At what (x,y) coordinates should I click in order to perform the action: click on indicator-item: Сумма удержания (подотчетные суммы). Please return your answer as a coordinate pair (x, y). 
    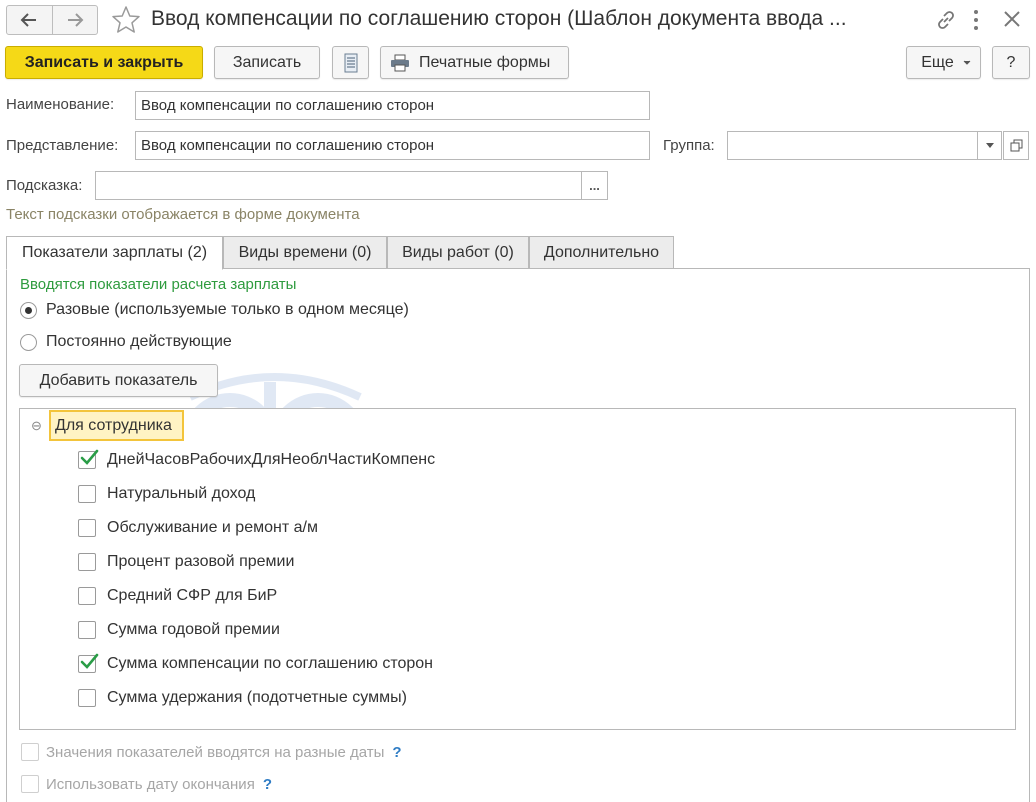
    Looking at the image, I should click on (242, 698).